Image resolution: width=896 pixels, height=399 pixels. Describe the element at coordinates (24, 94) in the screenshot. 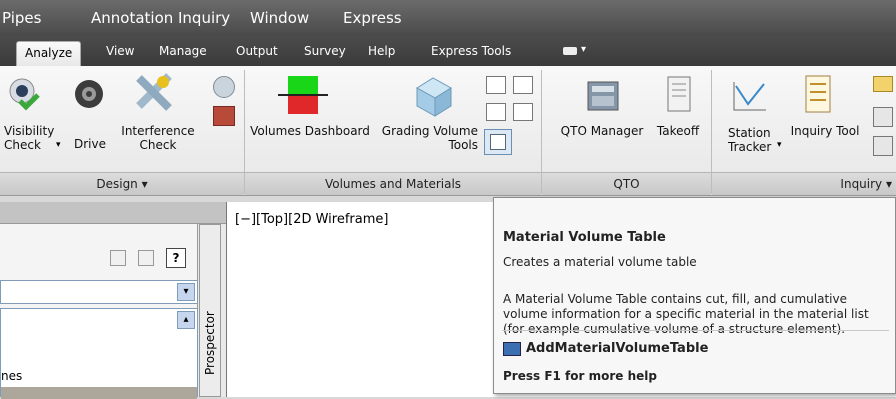

I see `visibility-check-icon` at that location.